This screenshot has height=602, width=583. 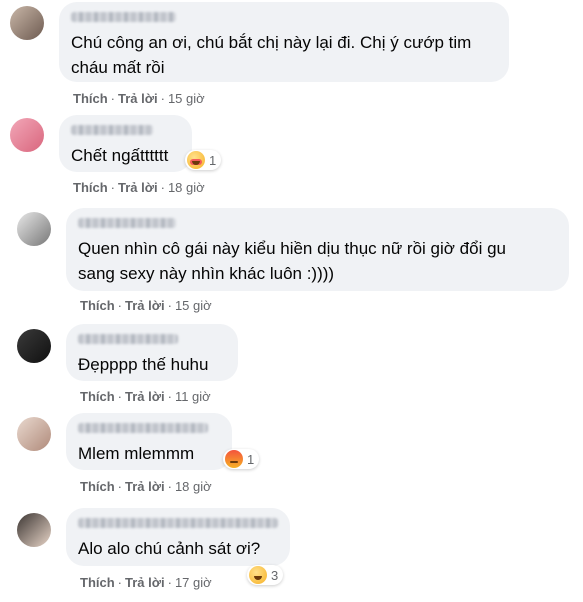 I want to click on comment-bubble: Alo alo chú cảnh sát ơi?, so click(x=178, y=537).